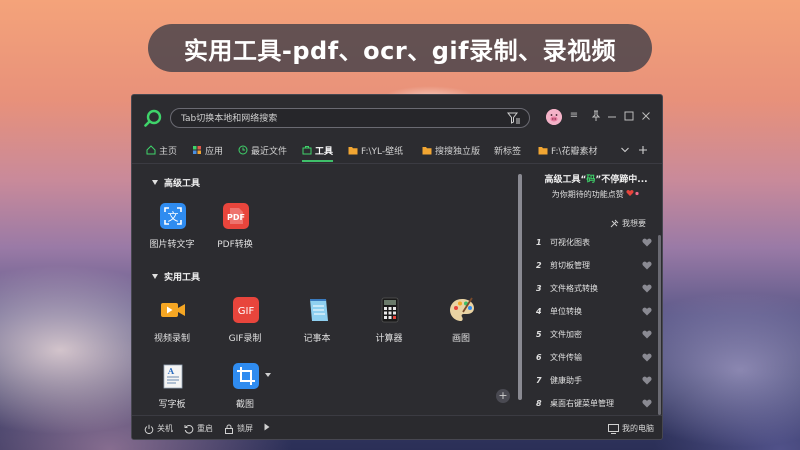  What do you see at coordinates (172, 232) in the screenshot?
I see `tool-image-to-text: 文 图片转文字` at bounding box center [172, 232].